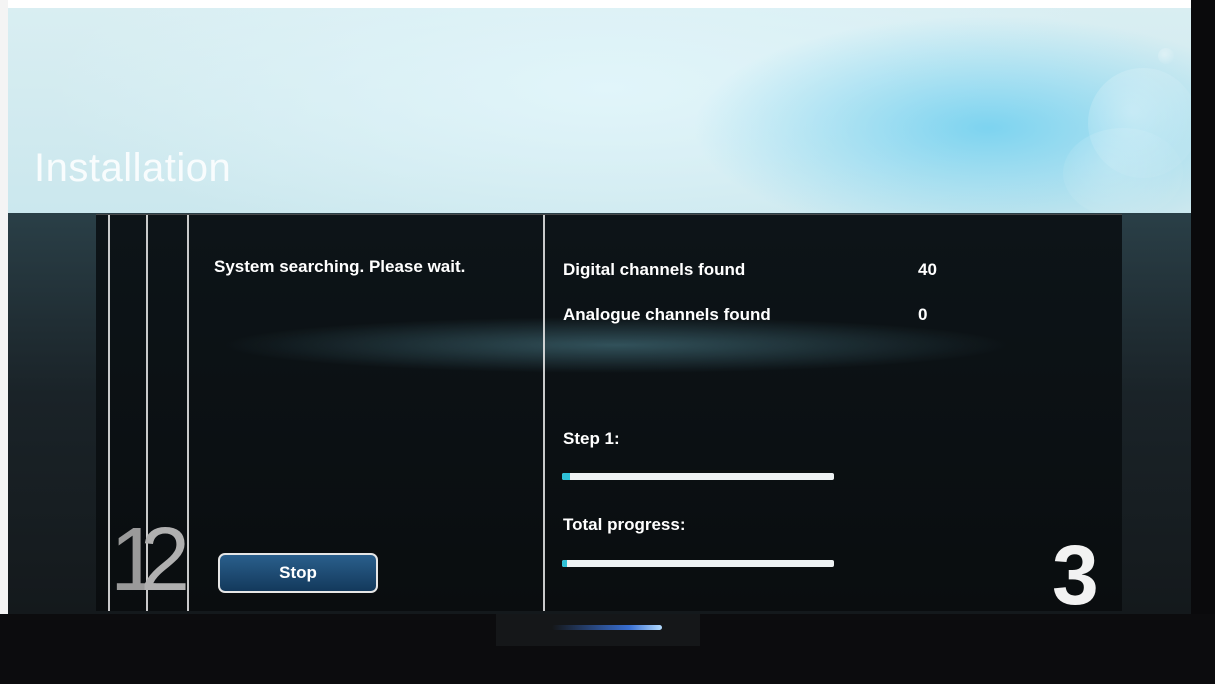 The height and width of the screenshot is (684, 1215). What do you see at coordinates (4, 342) in the screenshot?
I see `tv-bezel-left` at bounding box center [4, 342].